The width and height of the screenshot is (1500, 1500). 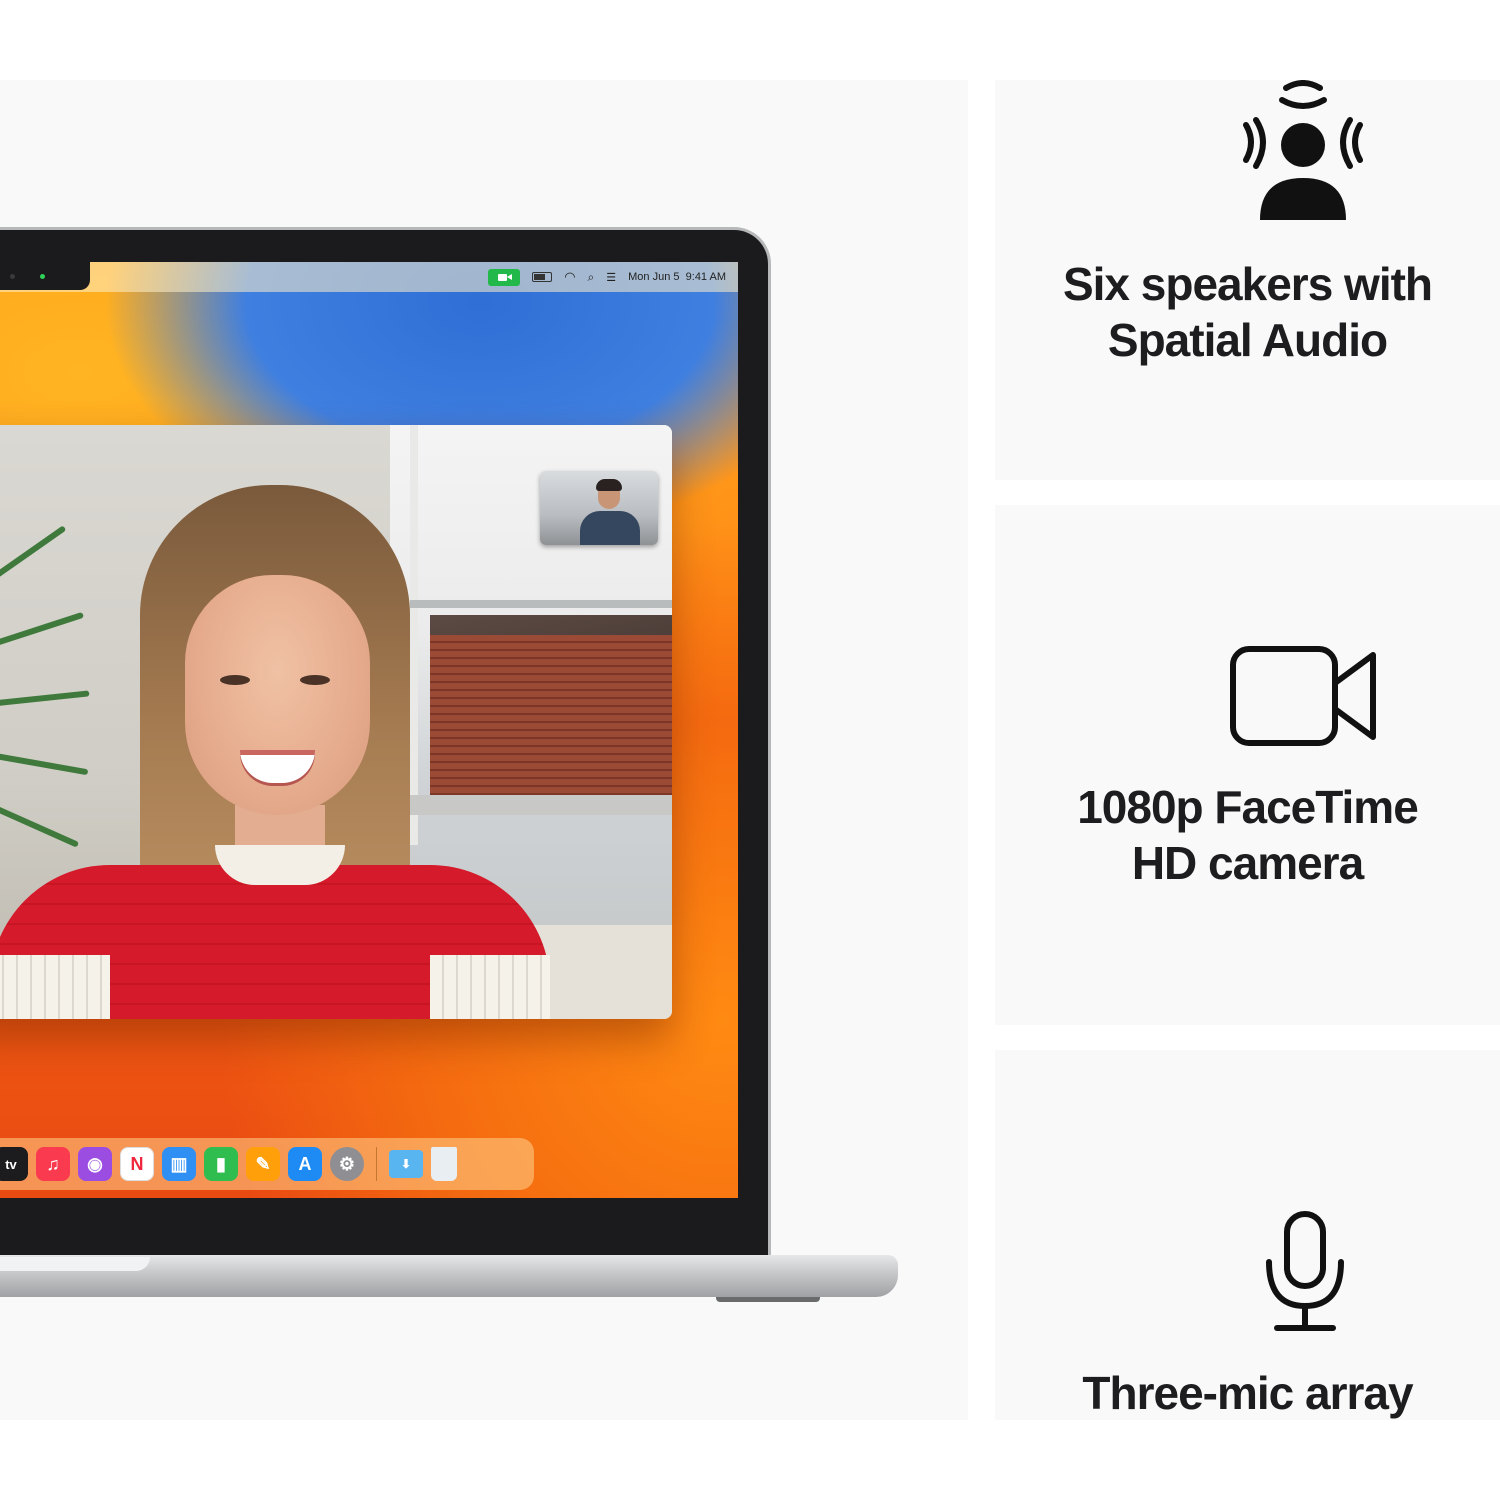 What do you see at coordinates (1303, 150) in the screenshot?
I see `spatial-audio-icon` at bounding box center [1303, 150].